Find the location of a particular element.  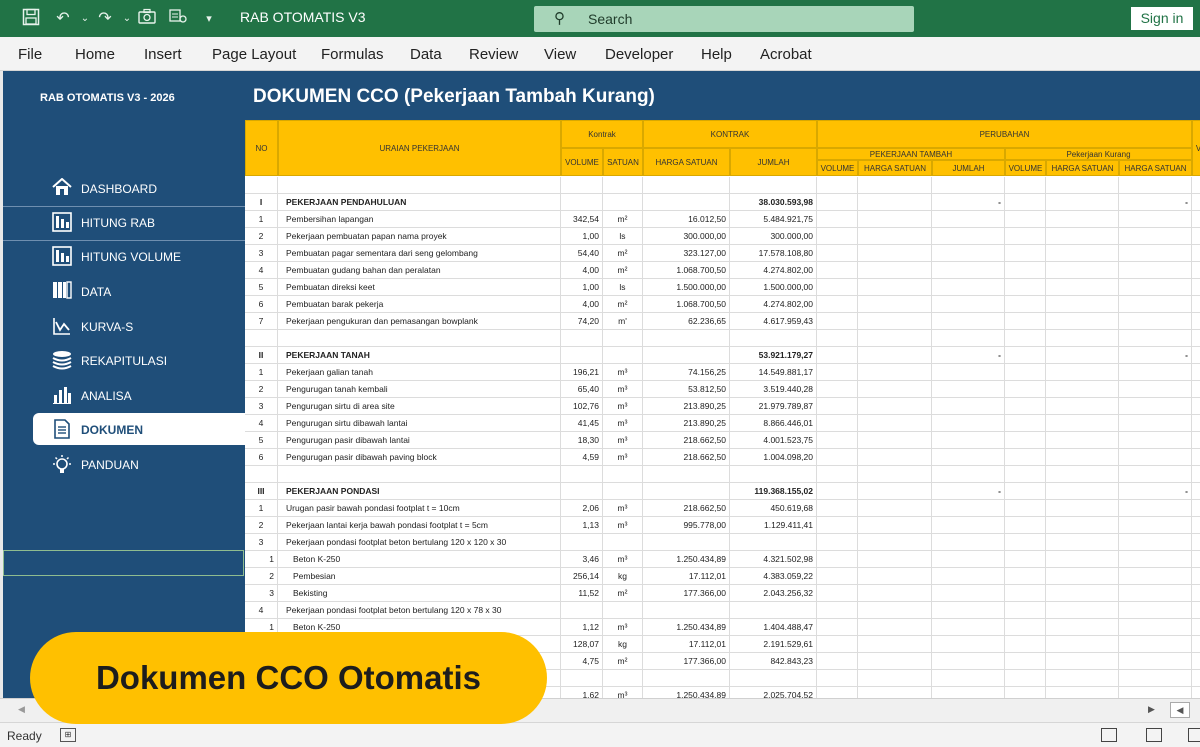

cell-jumlah: 1.129.411,41 is located at coordinates (773, 525).